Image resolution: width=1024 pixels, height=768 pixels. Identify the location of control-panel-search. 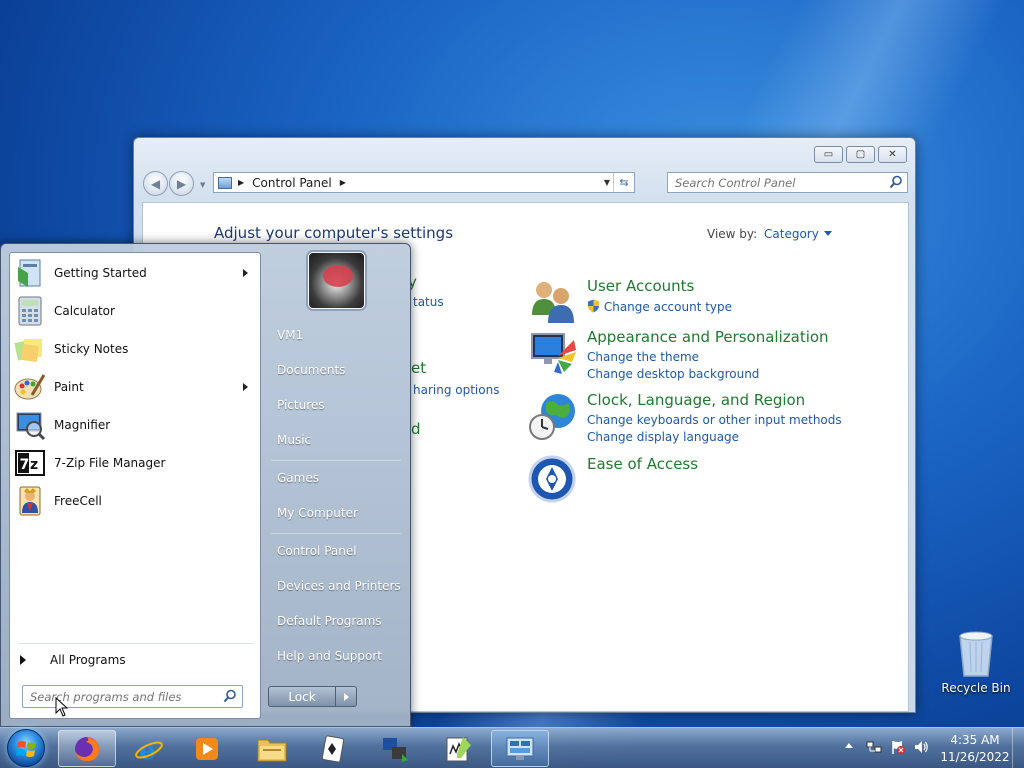
(787, 182).